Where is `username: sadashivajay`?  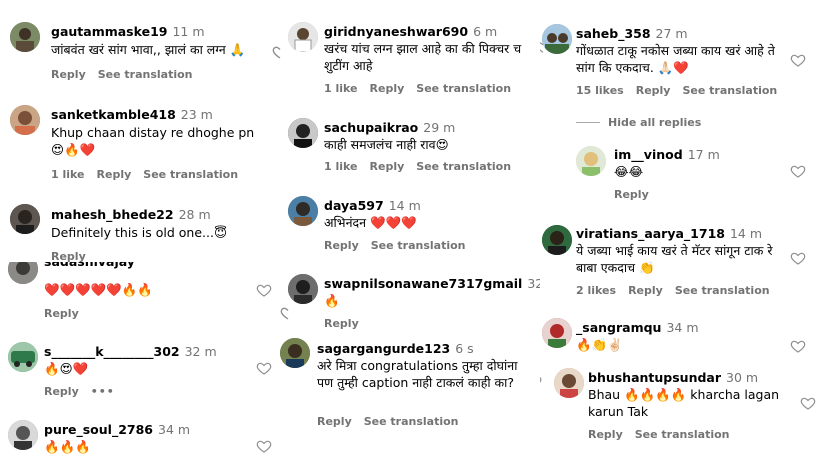
username: sadashivajay is located at coordinates (89, 265).